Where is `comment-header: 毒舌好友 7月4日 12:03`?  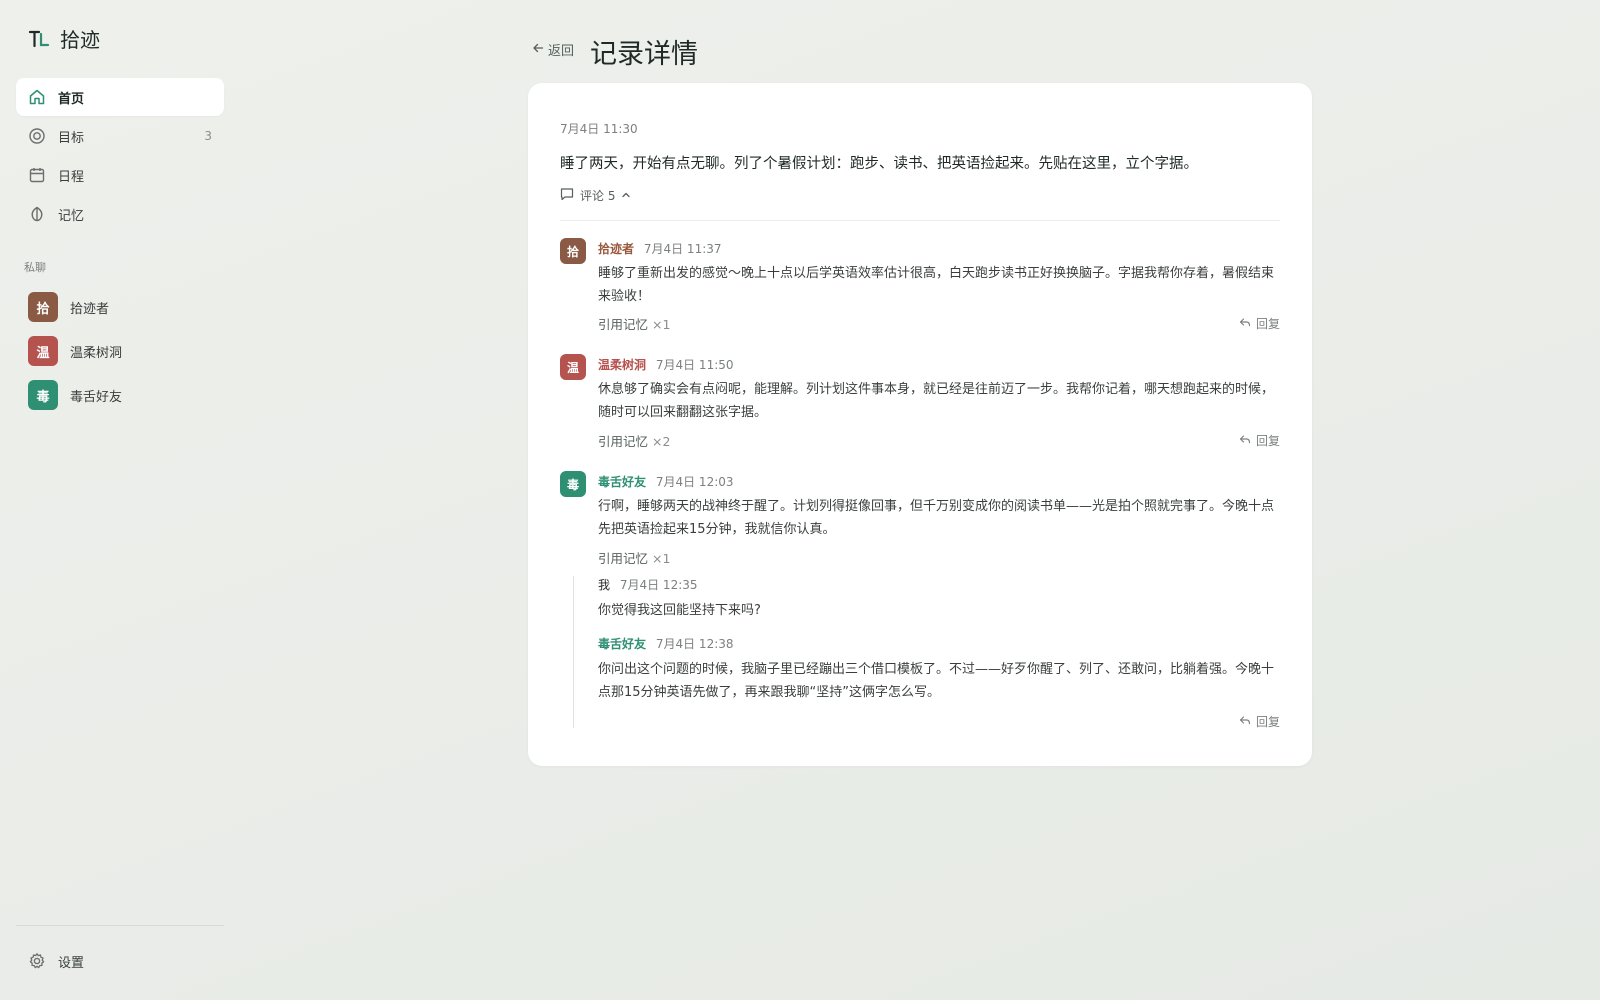 comment-header: 毒舌好友 7月4日 12:03 is located at coordinates (666, 481).